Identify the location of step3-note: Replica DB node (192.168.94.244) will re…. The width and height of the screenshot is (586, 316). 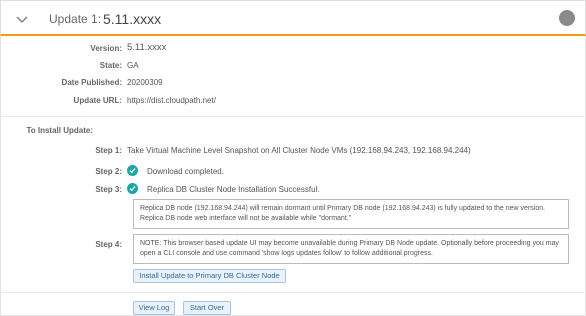
(351, 214).